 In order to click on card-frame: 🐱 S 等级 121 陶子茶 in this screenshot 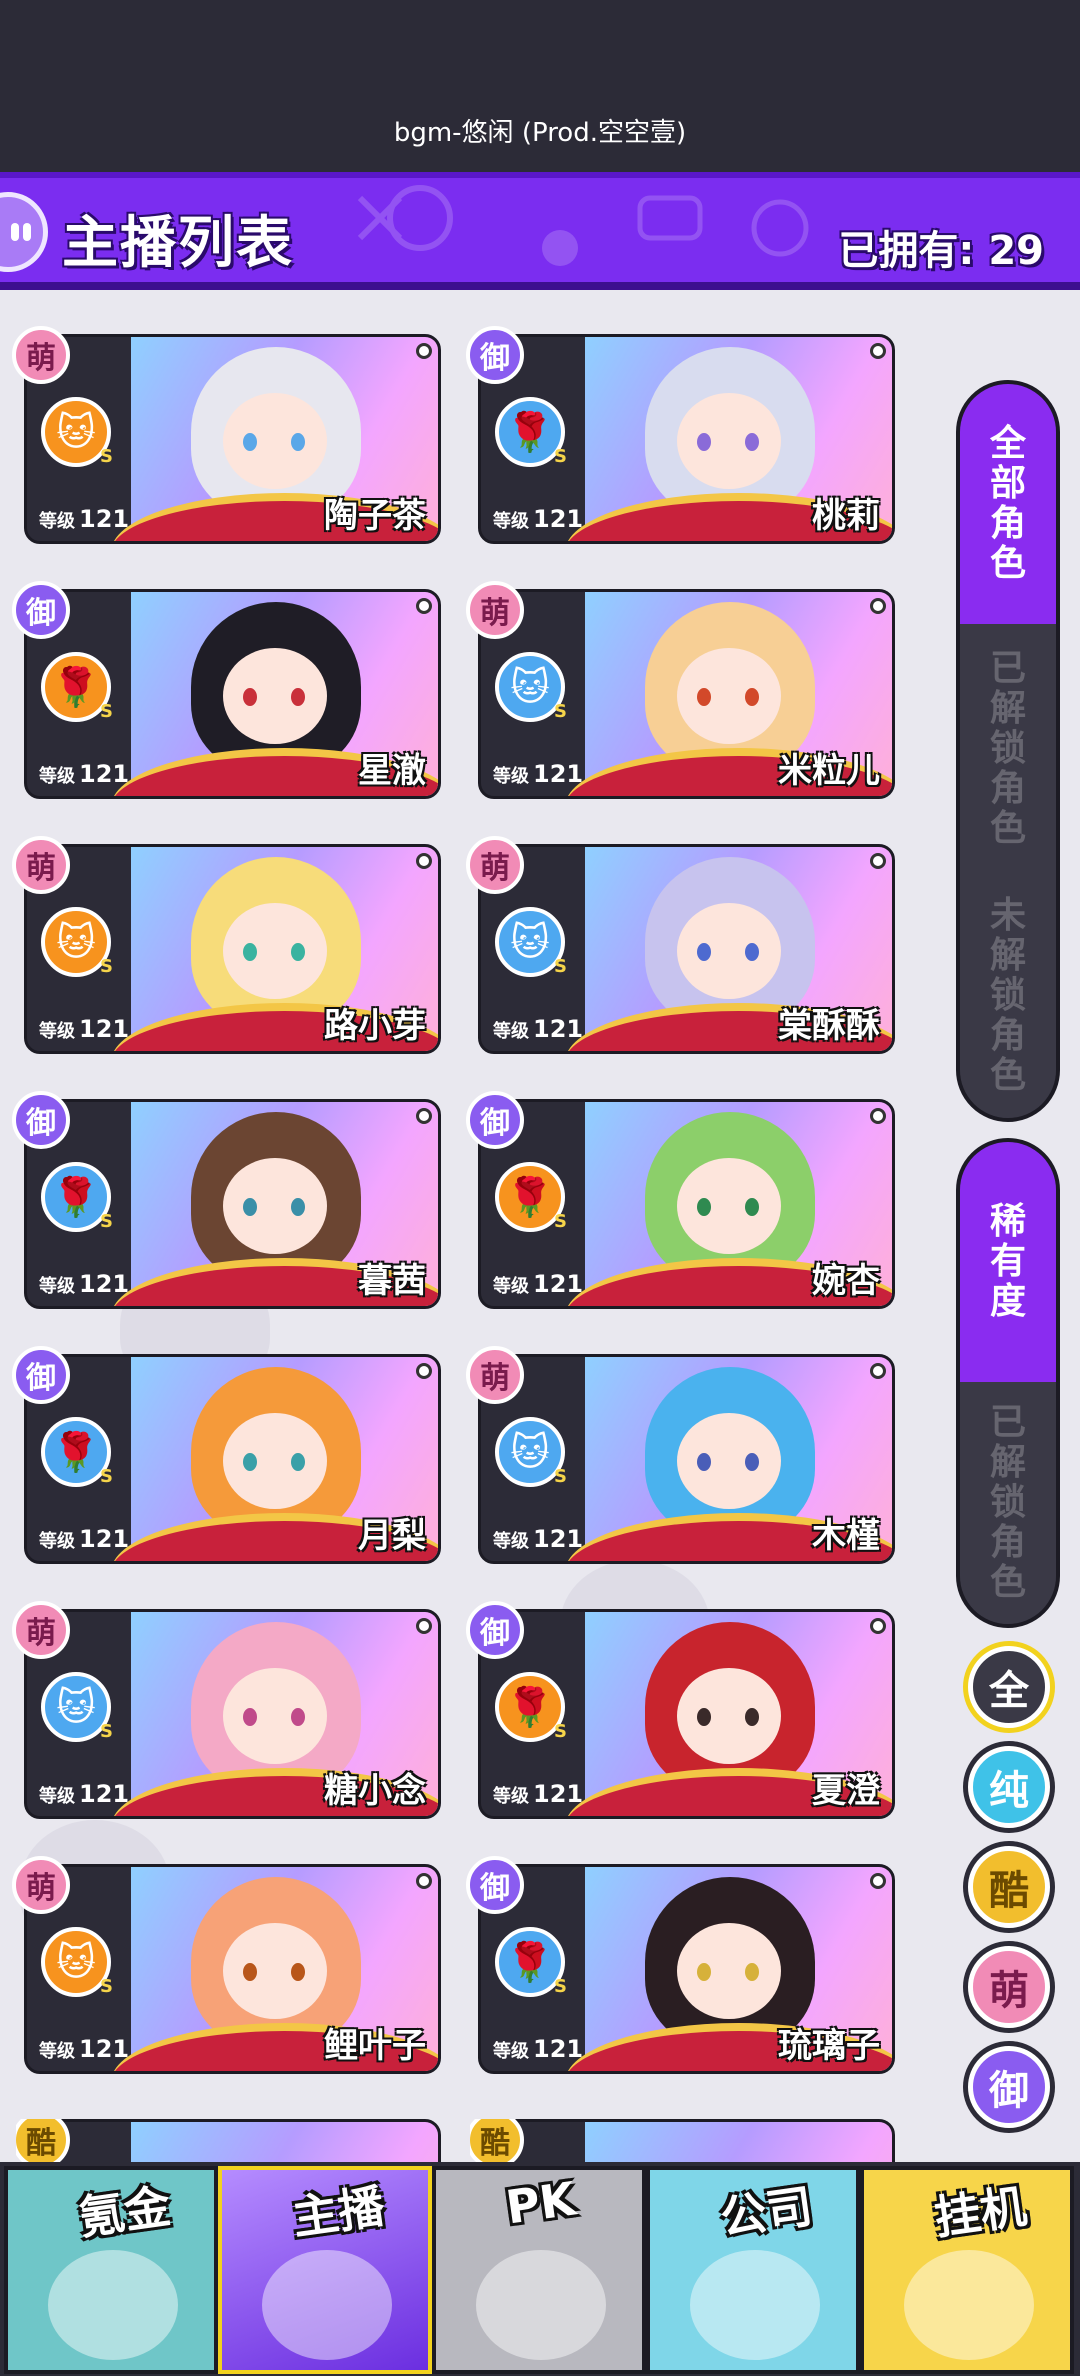, I will do `click(232, 439)`.